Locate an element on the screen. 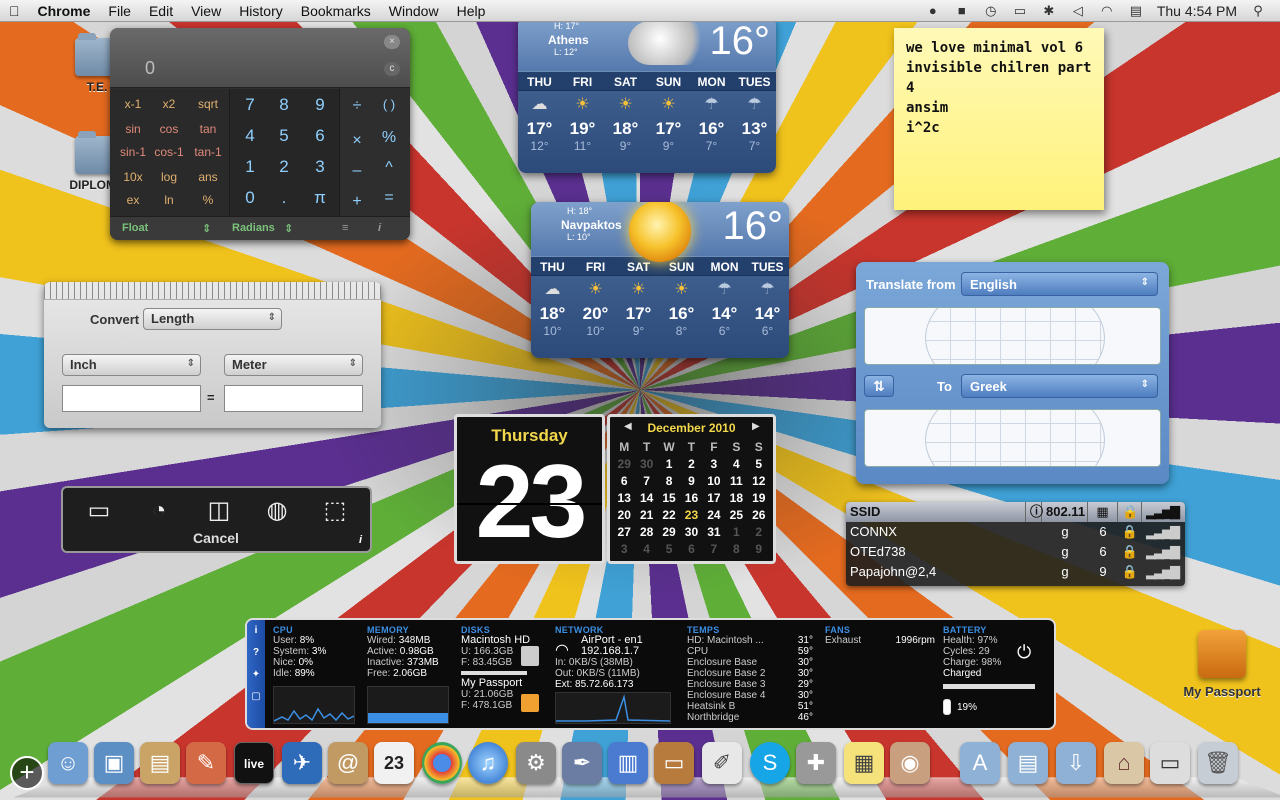 This screenshot has height=800, width=1280. skype-tray-icon: ● is located at coordinates (933, 10).